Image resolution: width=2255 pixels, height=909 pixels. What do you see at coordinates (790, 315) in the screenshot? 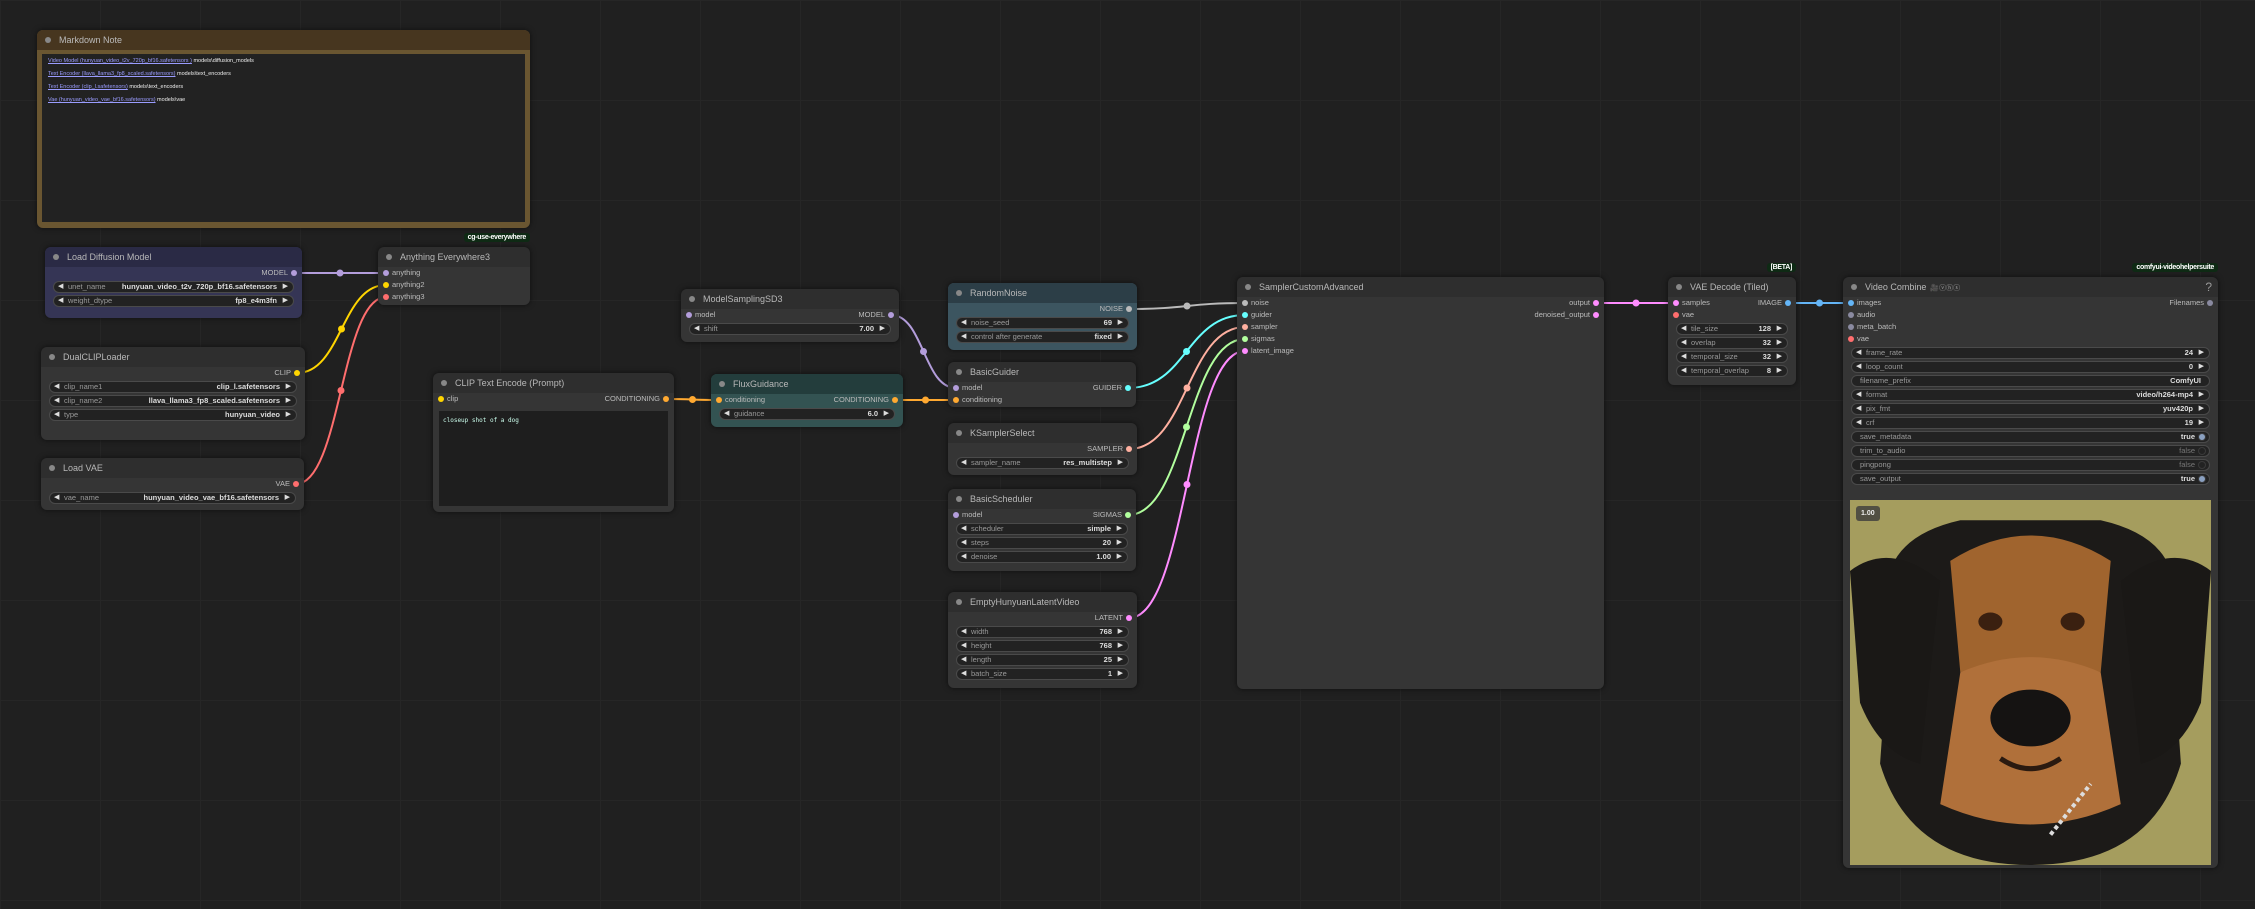
I see `node-modelsamplingsd3: ModelSamplingSD3 model MODEL ◀ shift 7.00 ▶` at bounding box center [790, 315].